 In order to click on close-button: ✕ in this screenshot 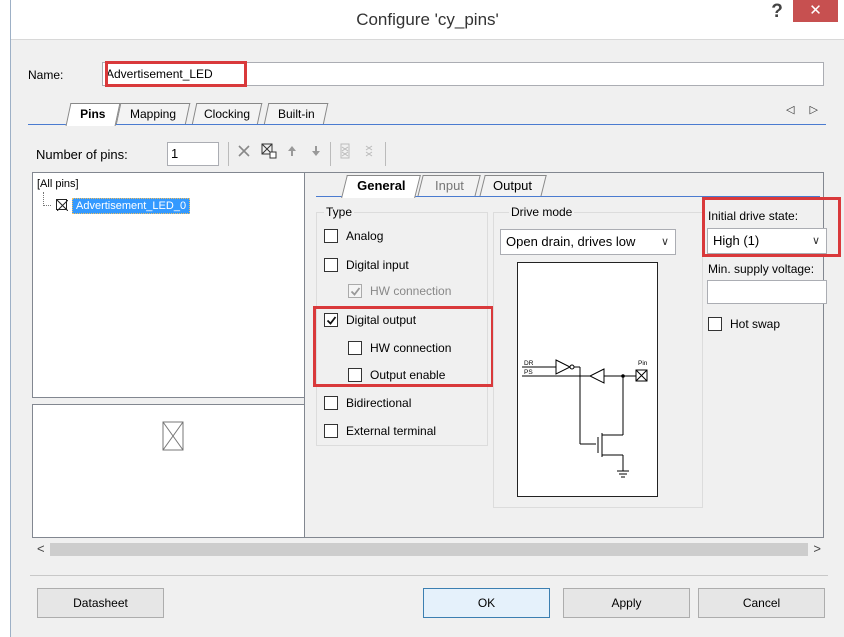, I will do `click(815, 11)`.